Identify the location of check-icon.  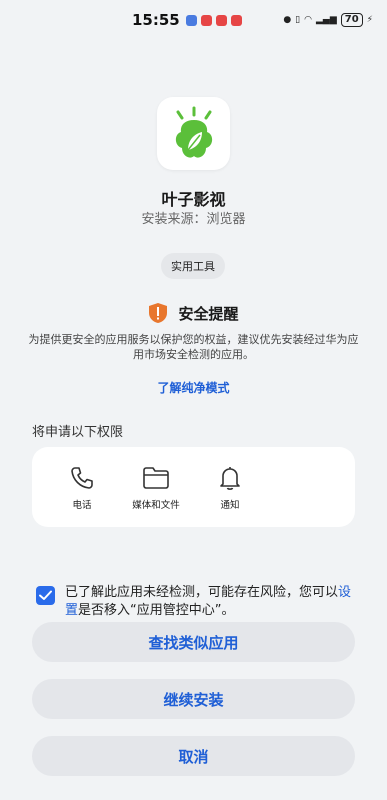
(45, 595).